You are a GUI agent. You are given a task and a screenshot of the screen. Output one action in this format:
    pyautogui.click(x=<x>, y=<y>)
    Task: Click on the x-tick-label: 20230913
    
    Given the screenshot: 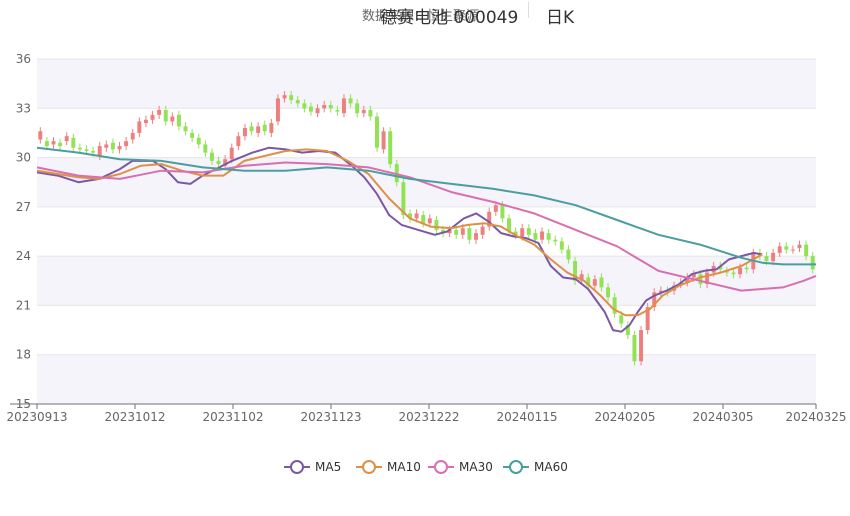 What is the action you would take?
    pyautogui.click(x=36, y=417)
    